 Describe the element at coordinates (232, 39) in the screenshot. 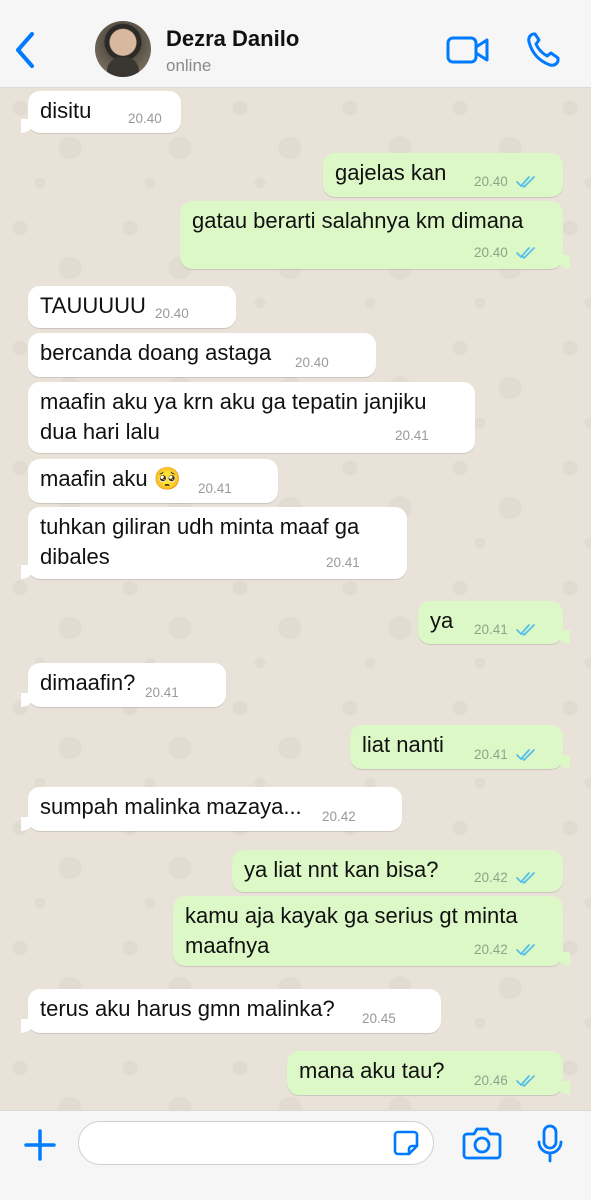

I see `contact-name: Dezra Danilo` at that location.